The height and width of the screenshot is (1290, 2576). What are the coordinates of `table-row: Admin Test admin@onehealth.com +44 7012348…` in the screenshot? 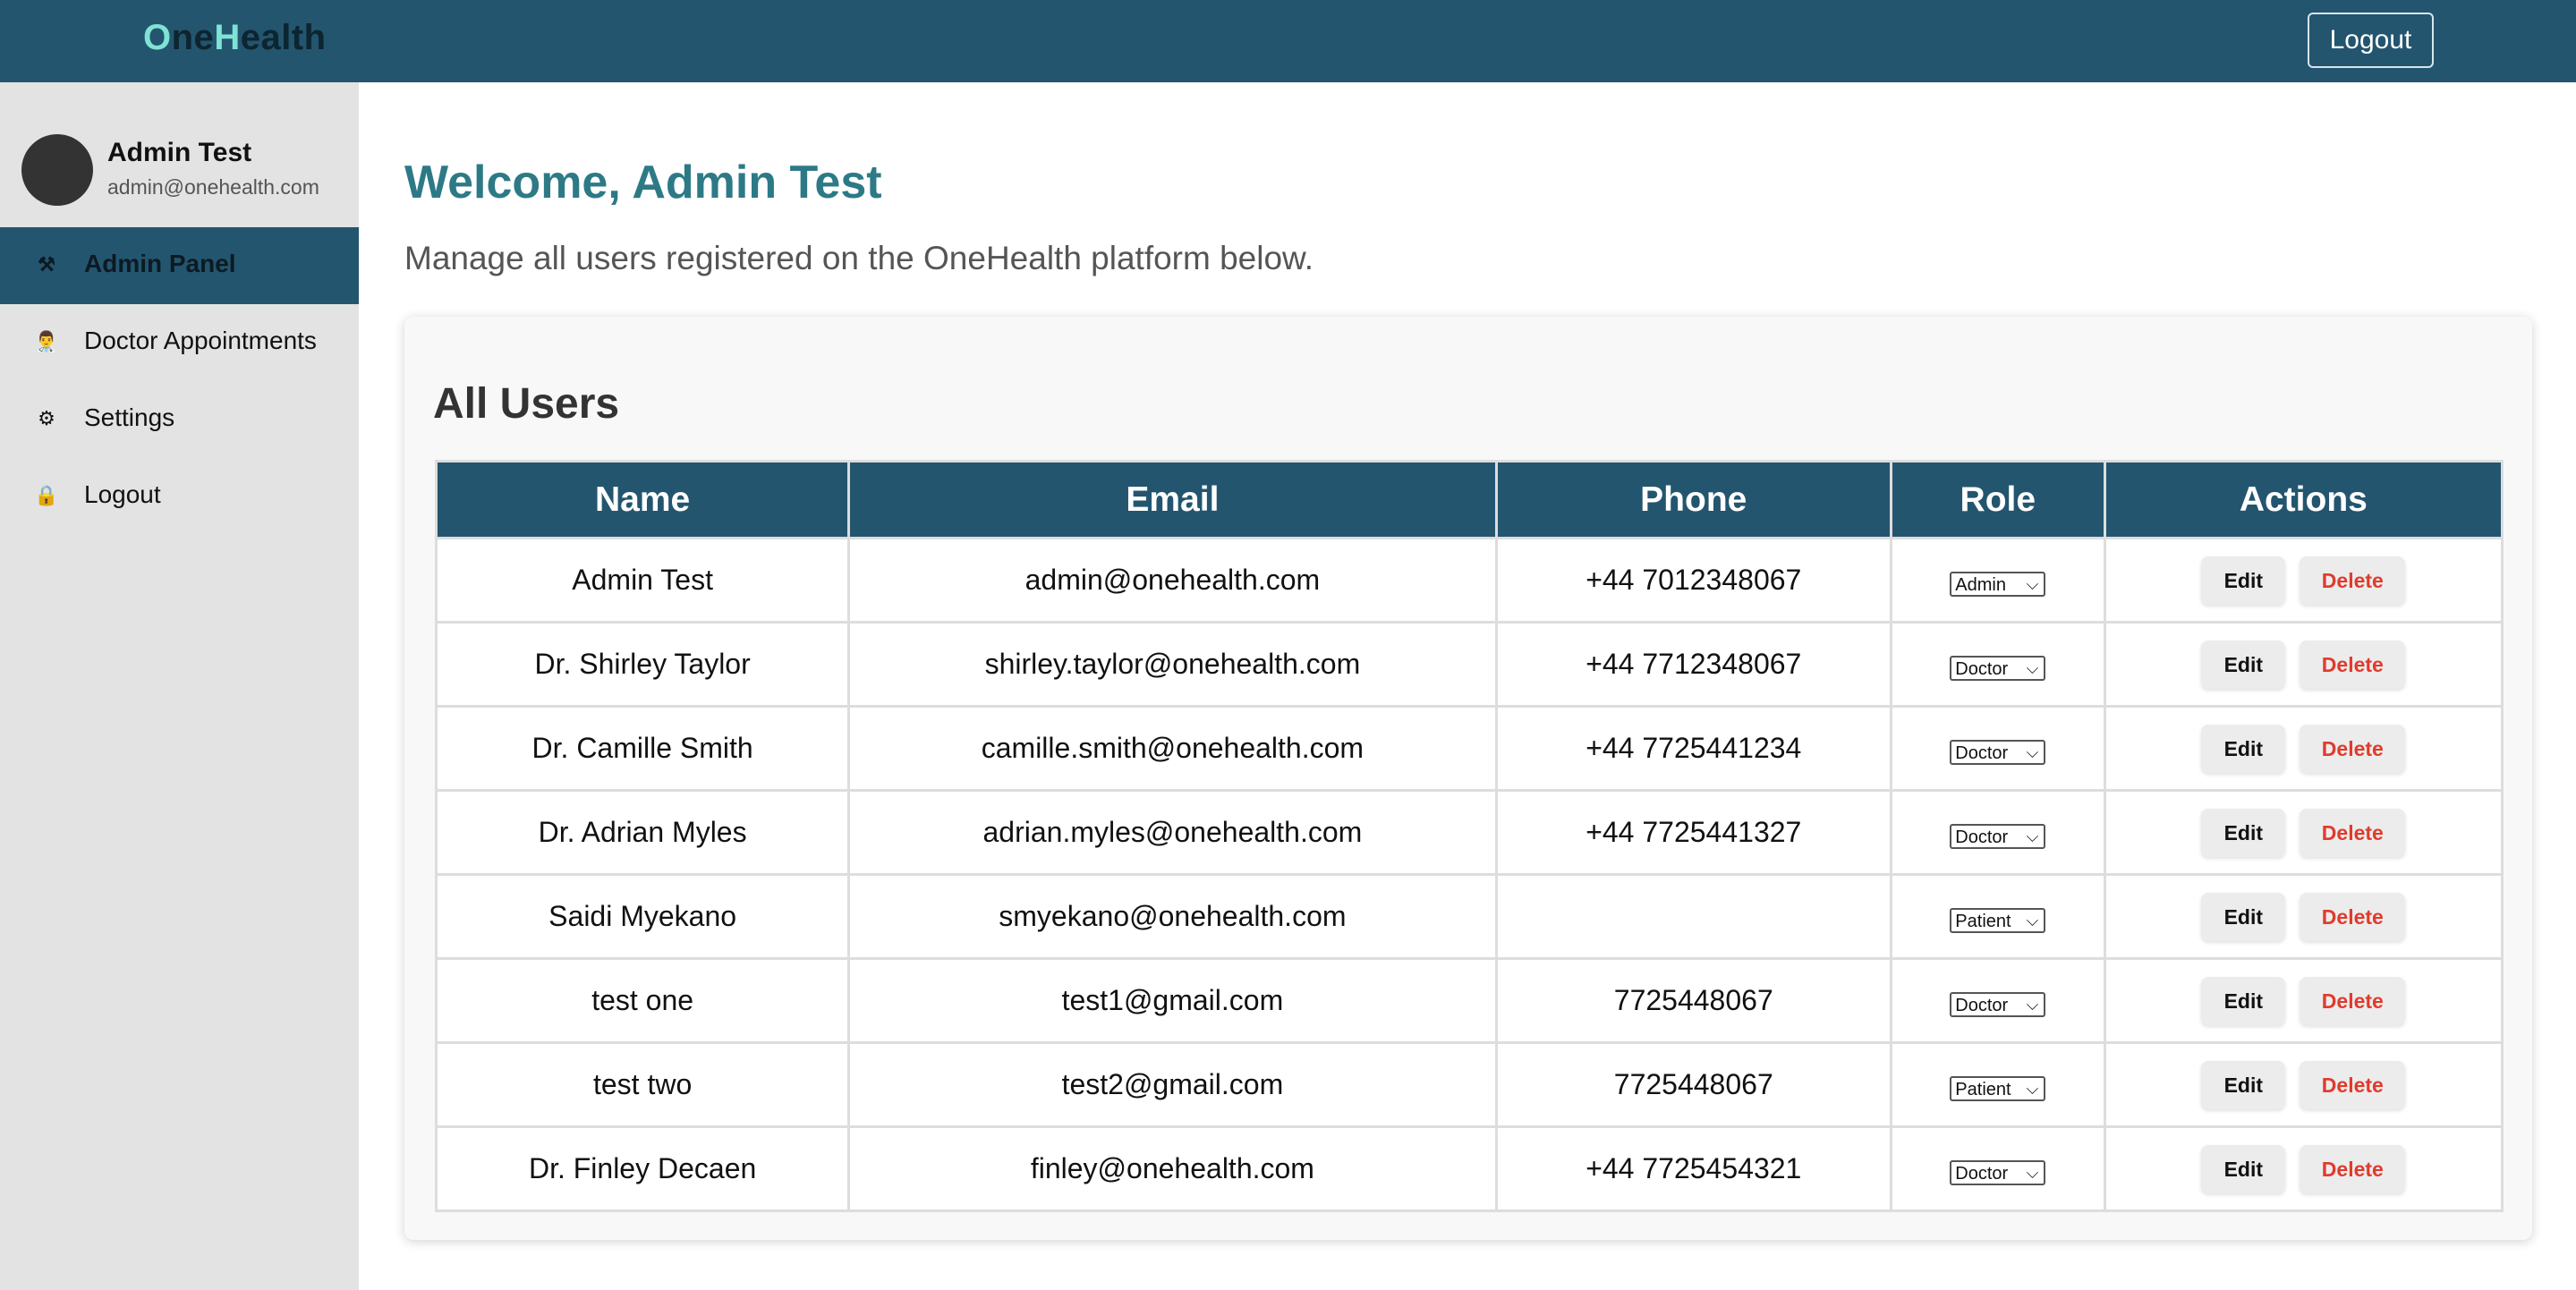 It's located at (1469, 580).